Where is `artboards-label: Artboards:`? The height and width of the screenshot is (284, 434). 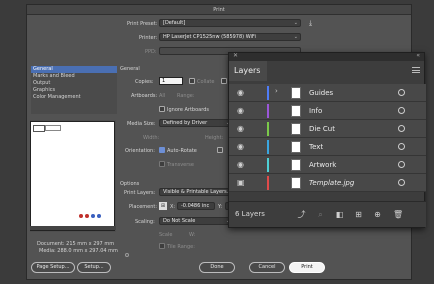 artboards-label: Artboards: is located at coordinates (144, 96).